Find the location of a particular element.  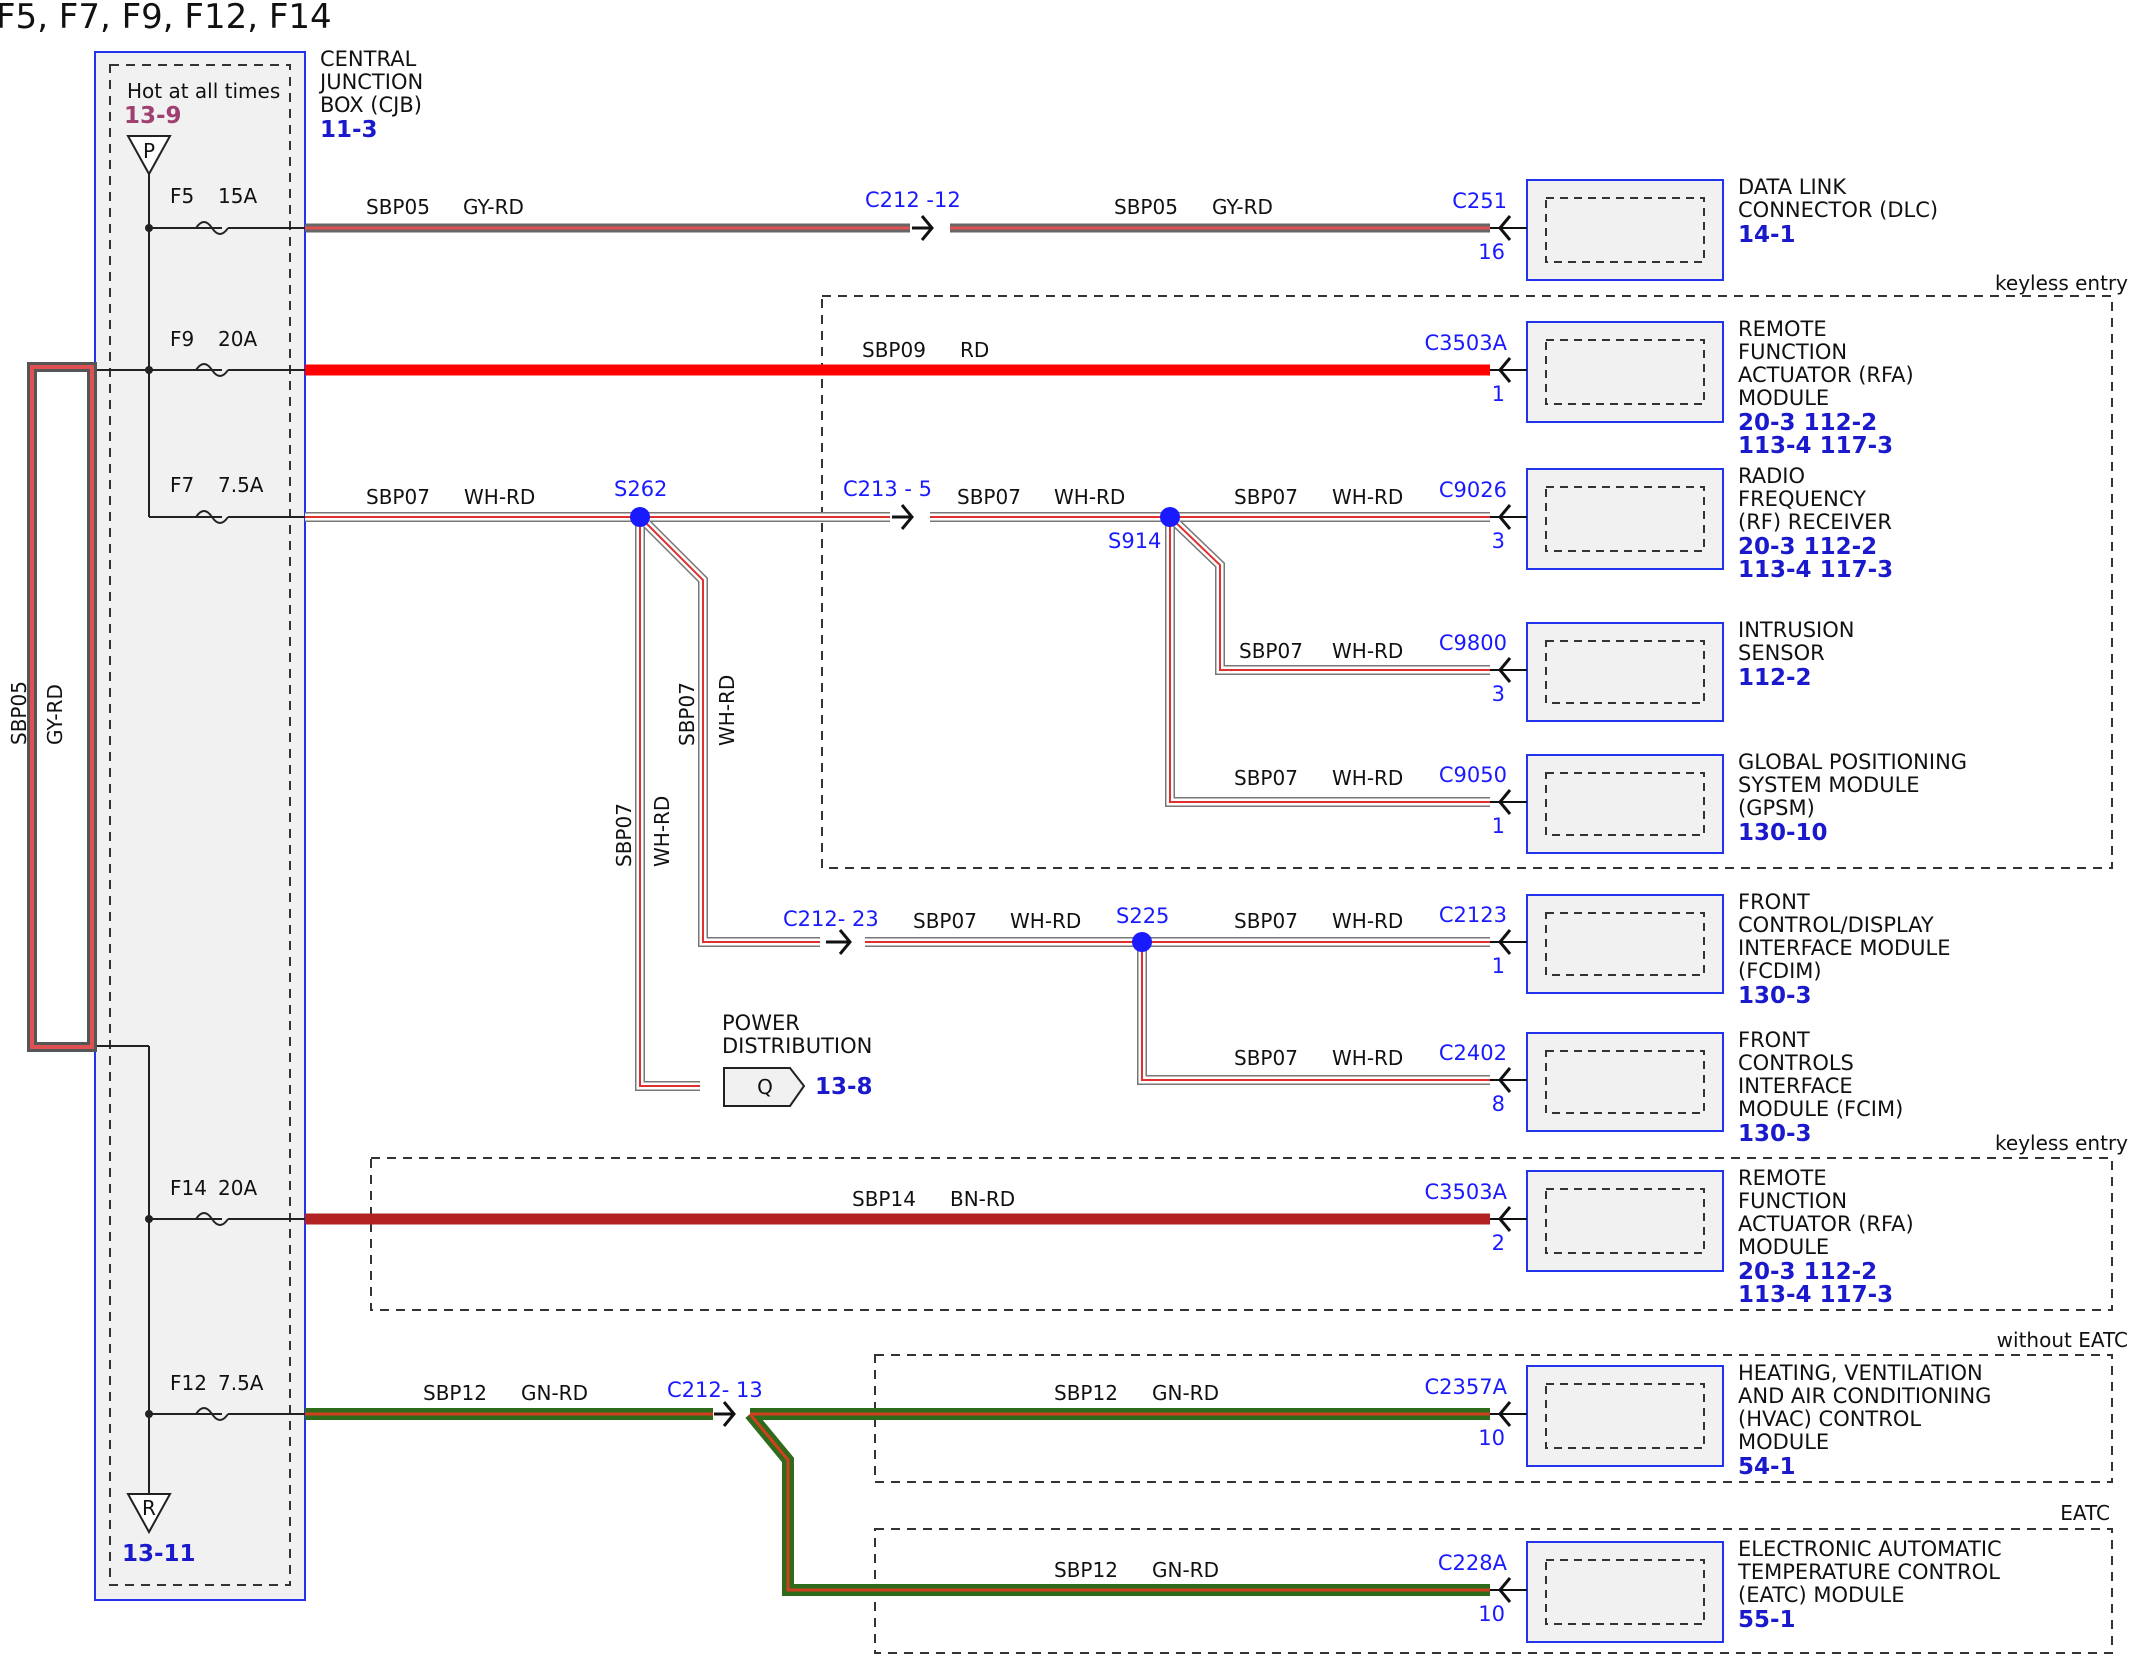

connector-pin-1: 1 is located at coordinates (1498, 394).